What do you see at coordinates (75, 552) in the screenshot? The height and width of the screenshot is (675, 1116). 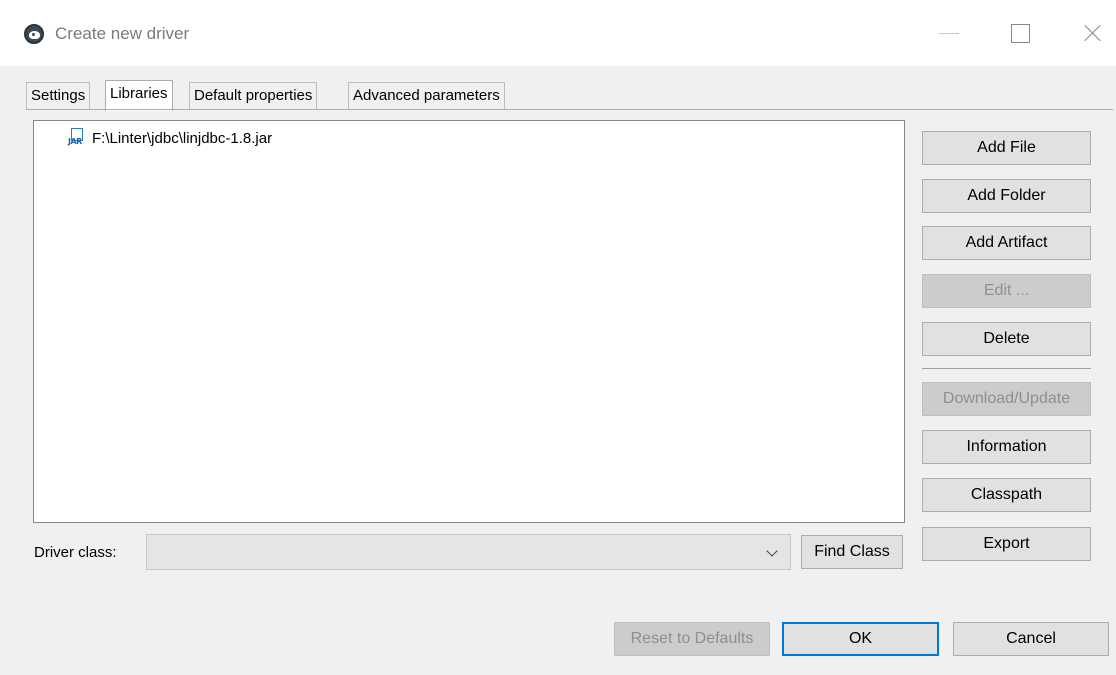 I see `driver-class-label: Driver class:` at bounding box center [75, 552].